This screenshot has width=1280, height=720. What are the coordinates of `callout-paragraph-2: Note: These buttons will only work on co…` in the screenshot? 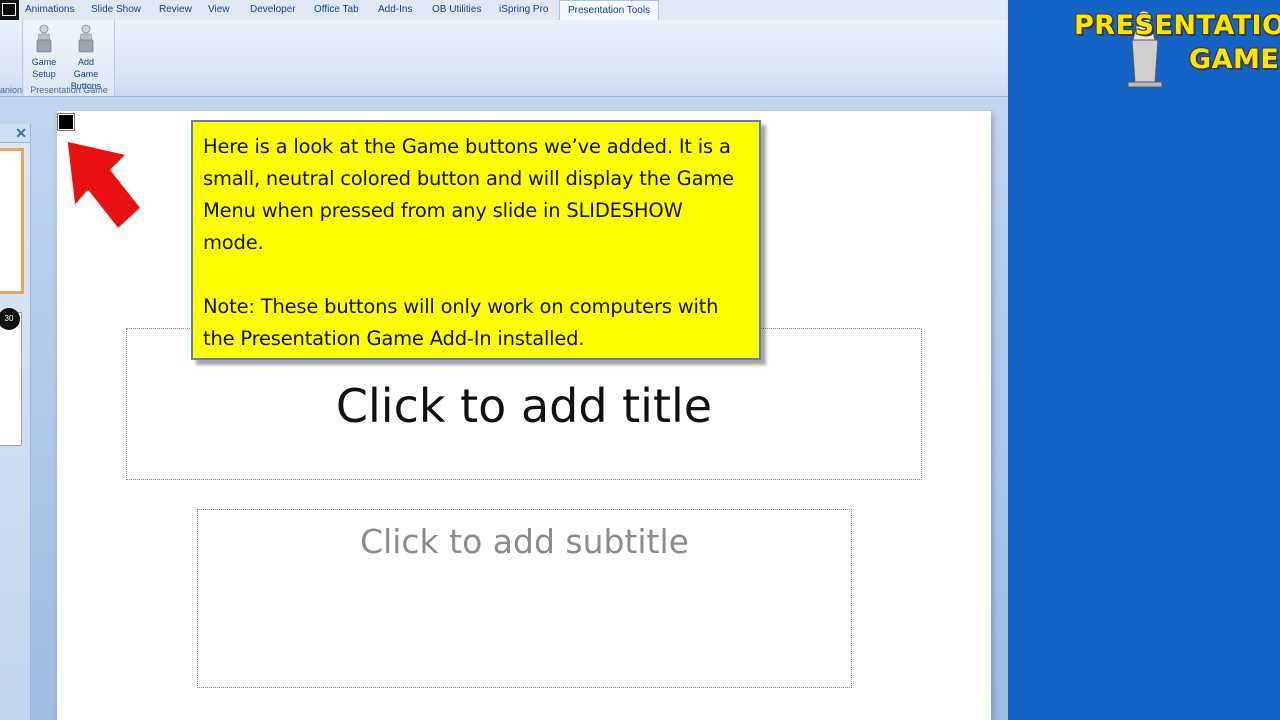 It's located at (461, 322).